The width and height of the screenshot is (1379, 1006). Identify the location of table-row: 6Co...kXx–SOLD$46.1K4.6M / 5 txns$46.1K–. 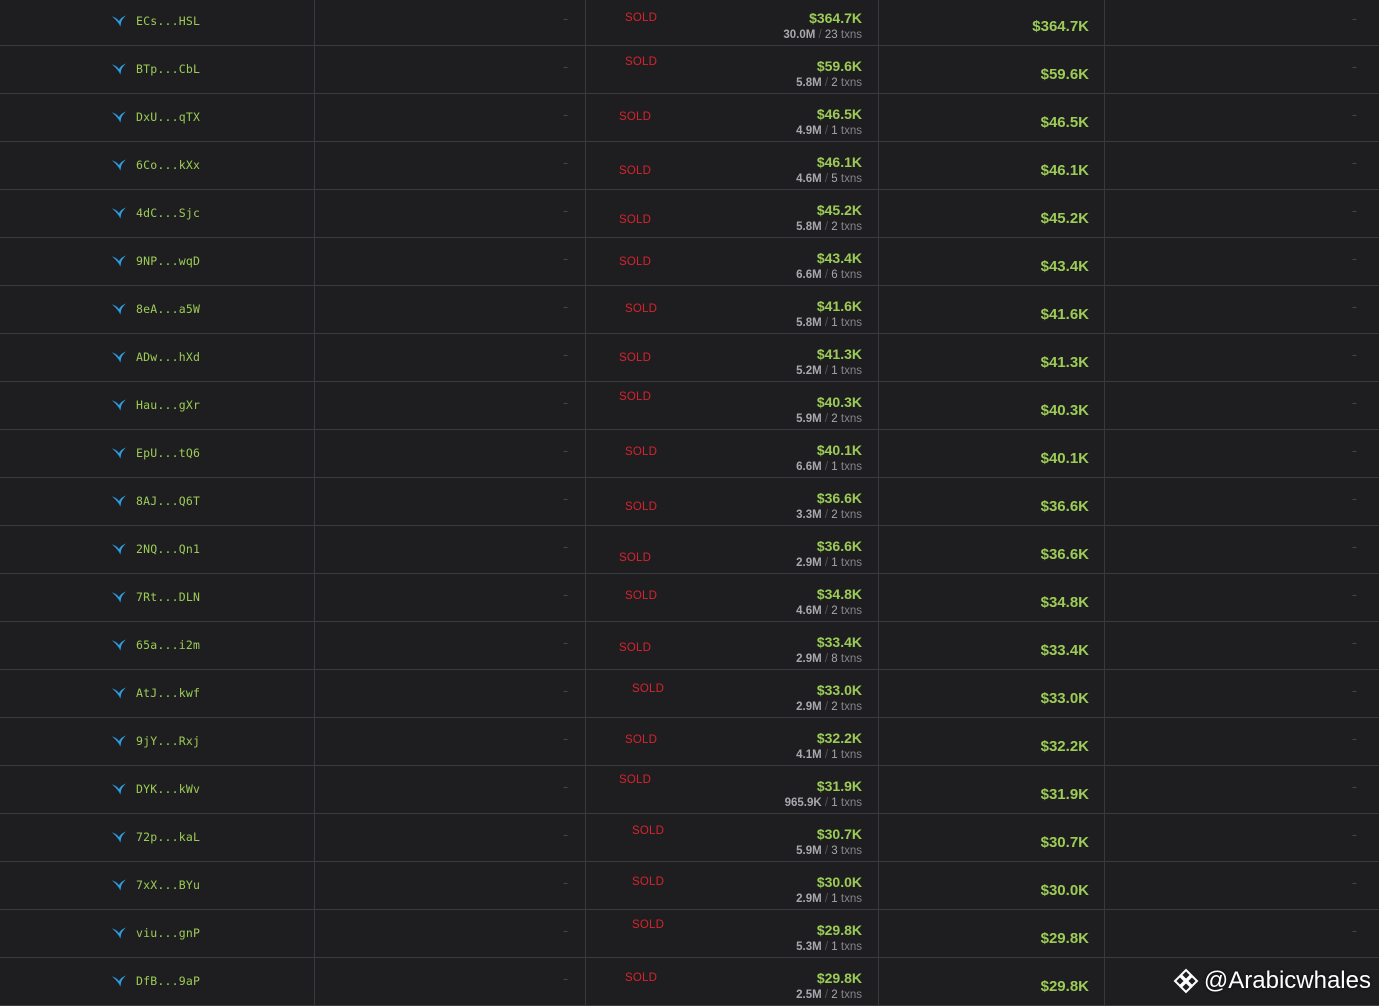
(689, 166).